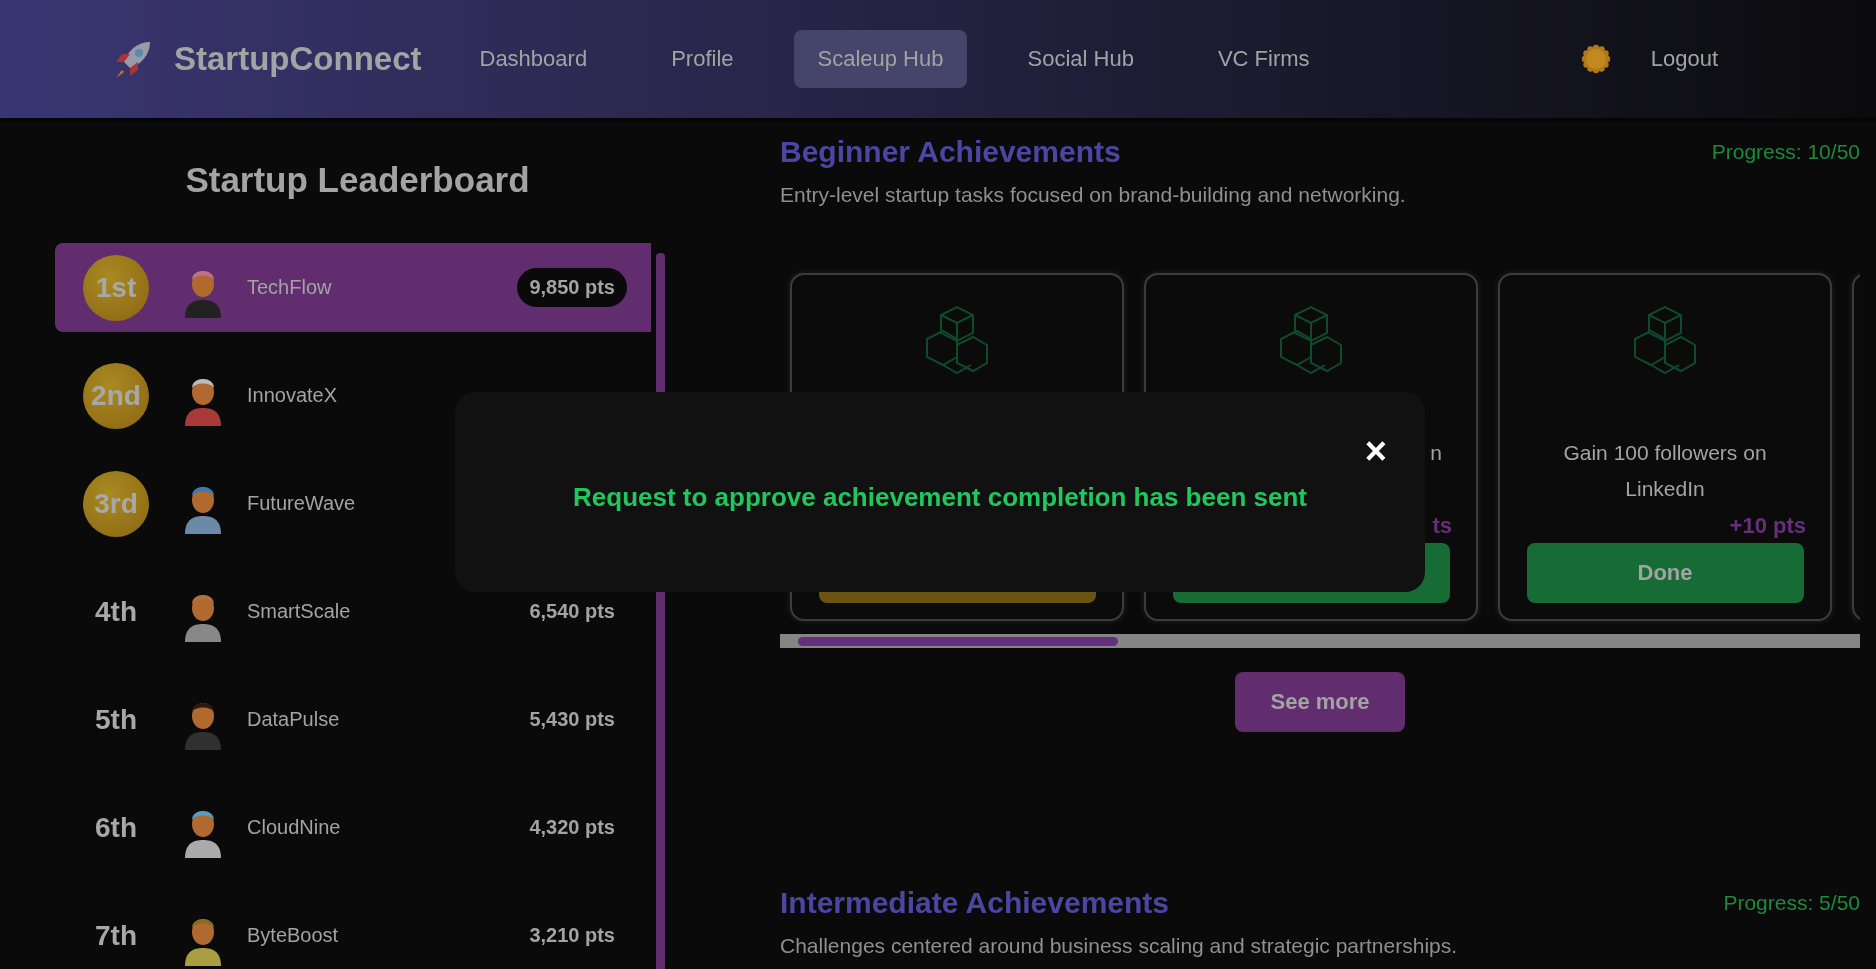 The width and height of the screenshot is (1876, 969). What do you see at coordinates (1684, 59) in the screenshot?
I see `logout-link: Logout` at bounding box center [1684, 59].